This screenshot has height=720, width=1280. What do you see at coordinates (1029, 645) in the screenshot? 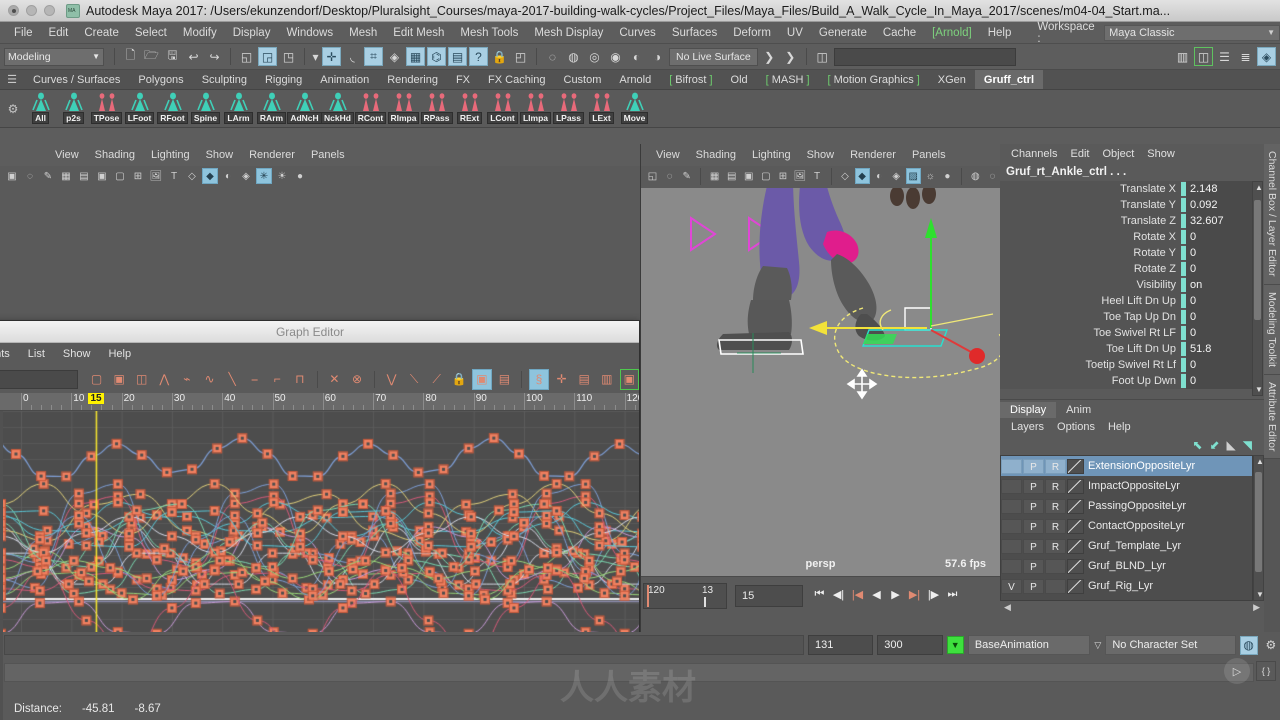
I see `animation-layer-field: BaseAnimation` at bounding box center [1029, 645].